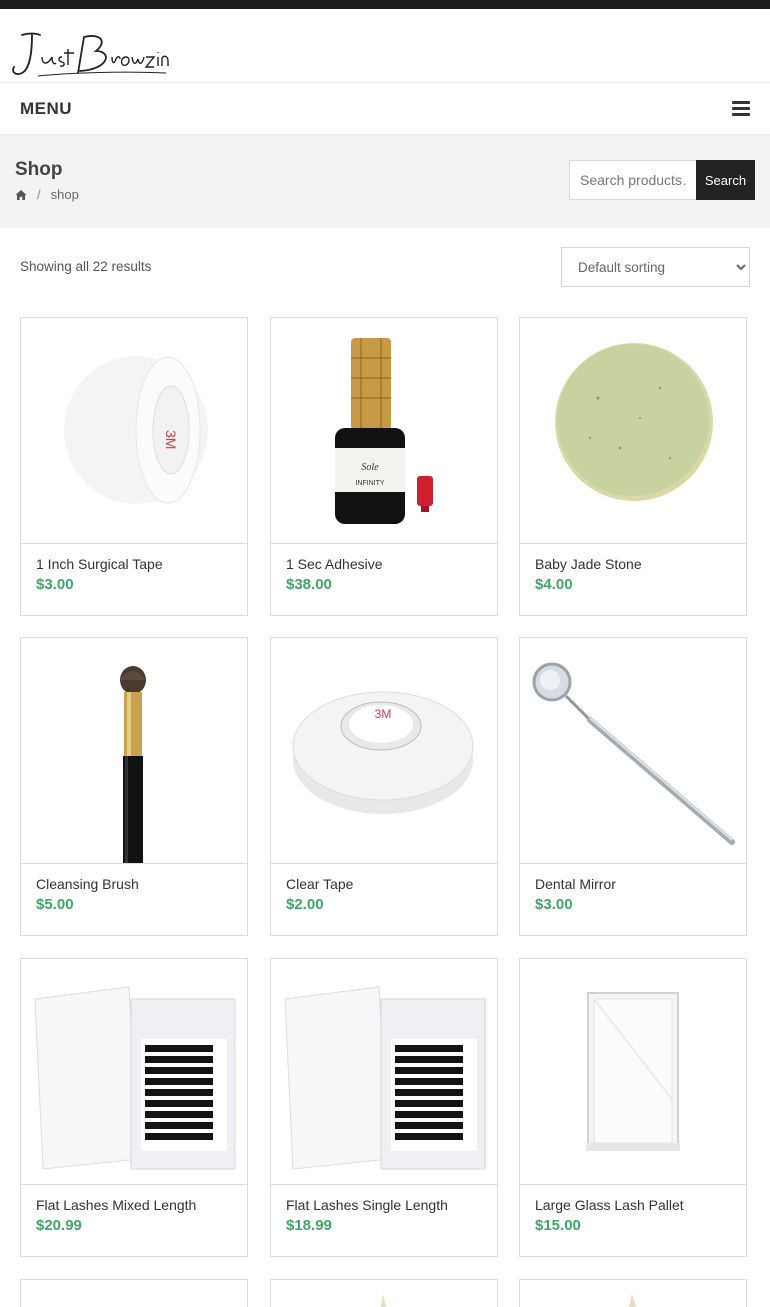 The image size is (770, 1307). Describe the element at coordinates (86, 266) in the screenshot. I see `results-count: Showing all 22 results` at that location.